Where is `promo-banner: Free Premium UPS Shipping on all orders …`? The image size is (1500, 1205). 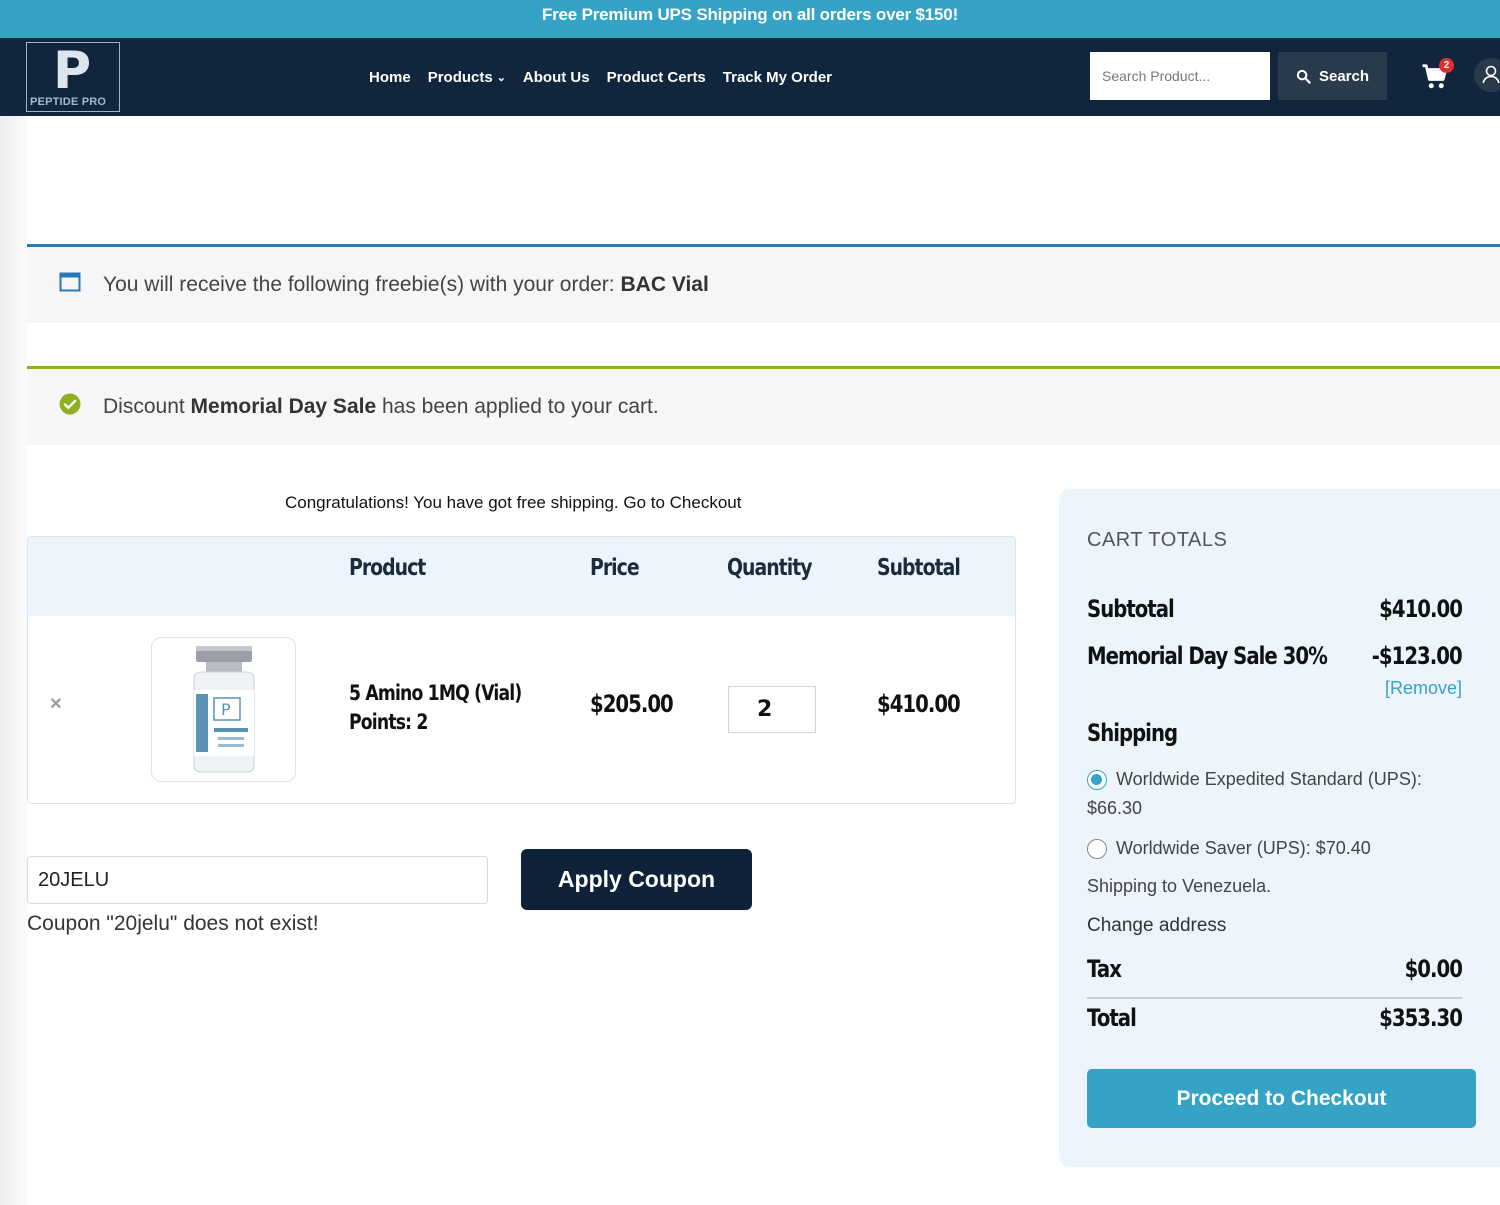 promo-banner: Free Premium UPS Shipping on all orders … is located at coordinates (750, 19).